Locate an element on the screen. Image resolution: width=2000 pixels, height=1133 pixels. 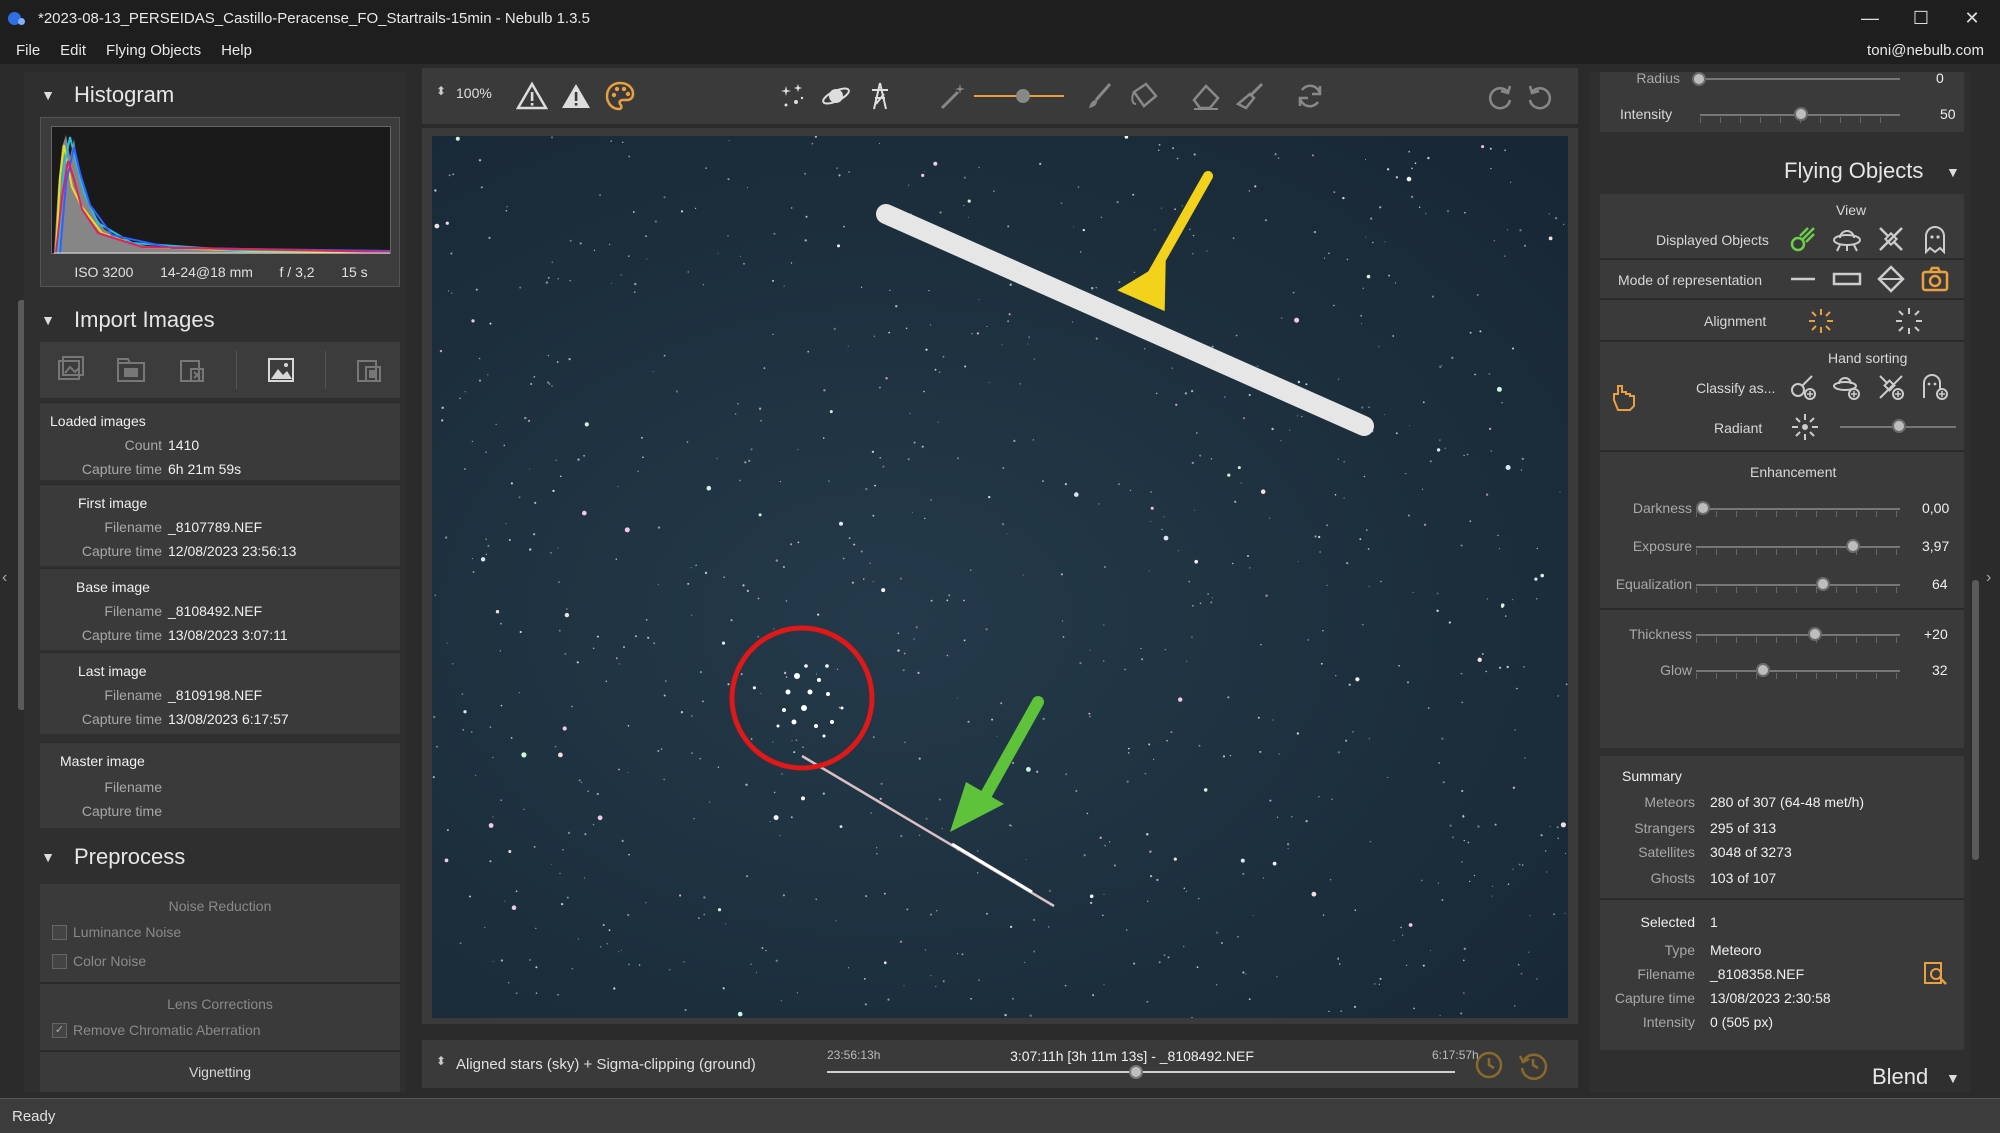
highlight-circle is located at coordinates (802, 698).